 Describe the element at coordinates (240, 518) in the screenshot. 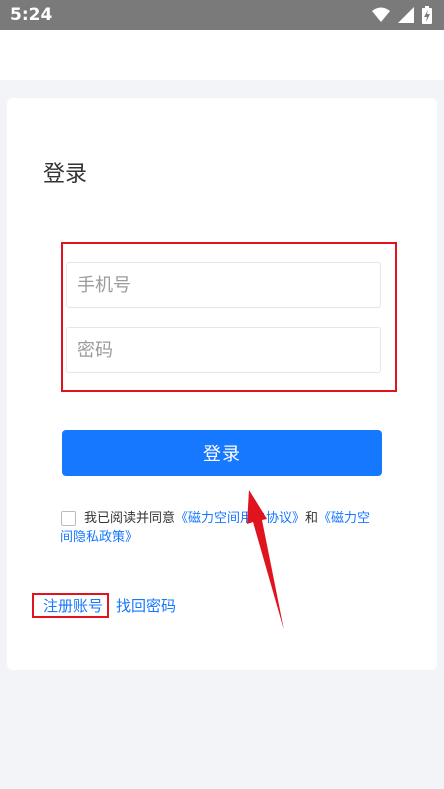

I see `user-agreement-link: 《磁力空间用户协议》` at that location.